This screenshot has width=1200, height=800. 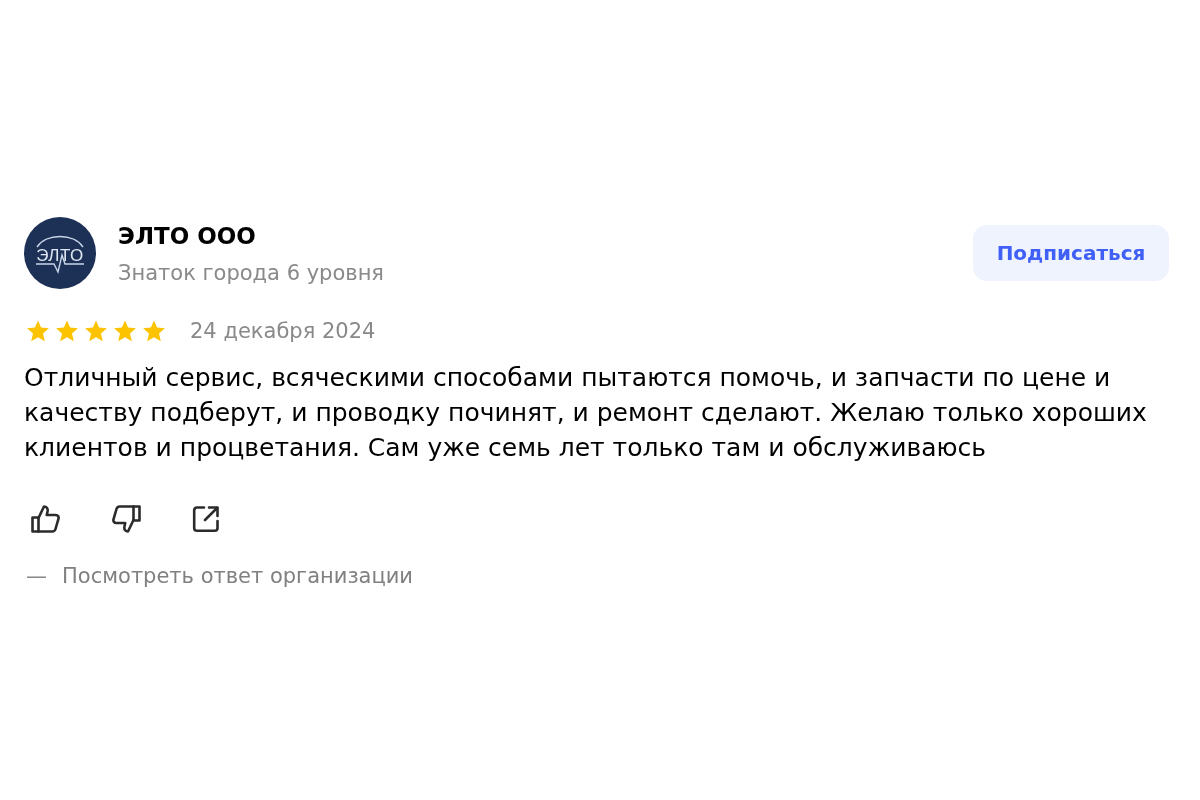 What do you see at coordinates (283, 331) in the screenshot?
I see `review-date: 24 декабря 2024` at bounding box center [283, 331].